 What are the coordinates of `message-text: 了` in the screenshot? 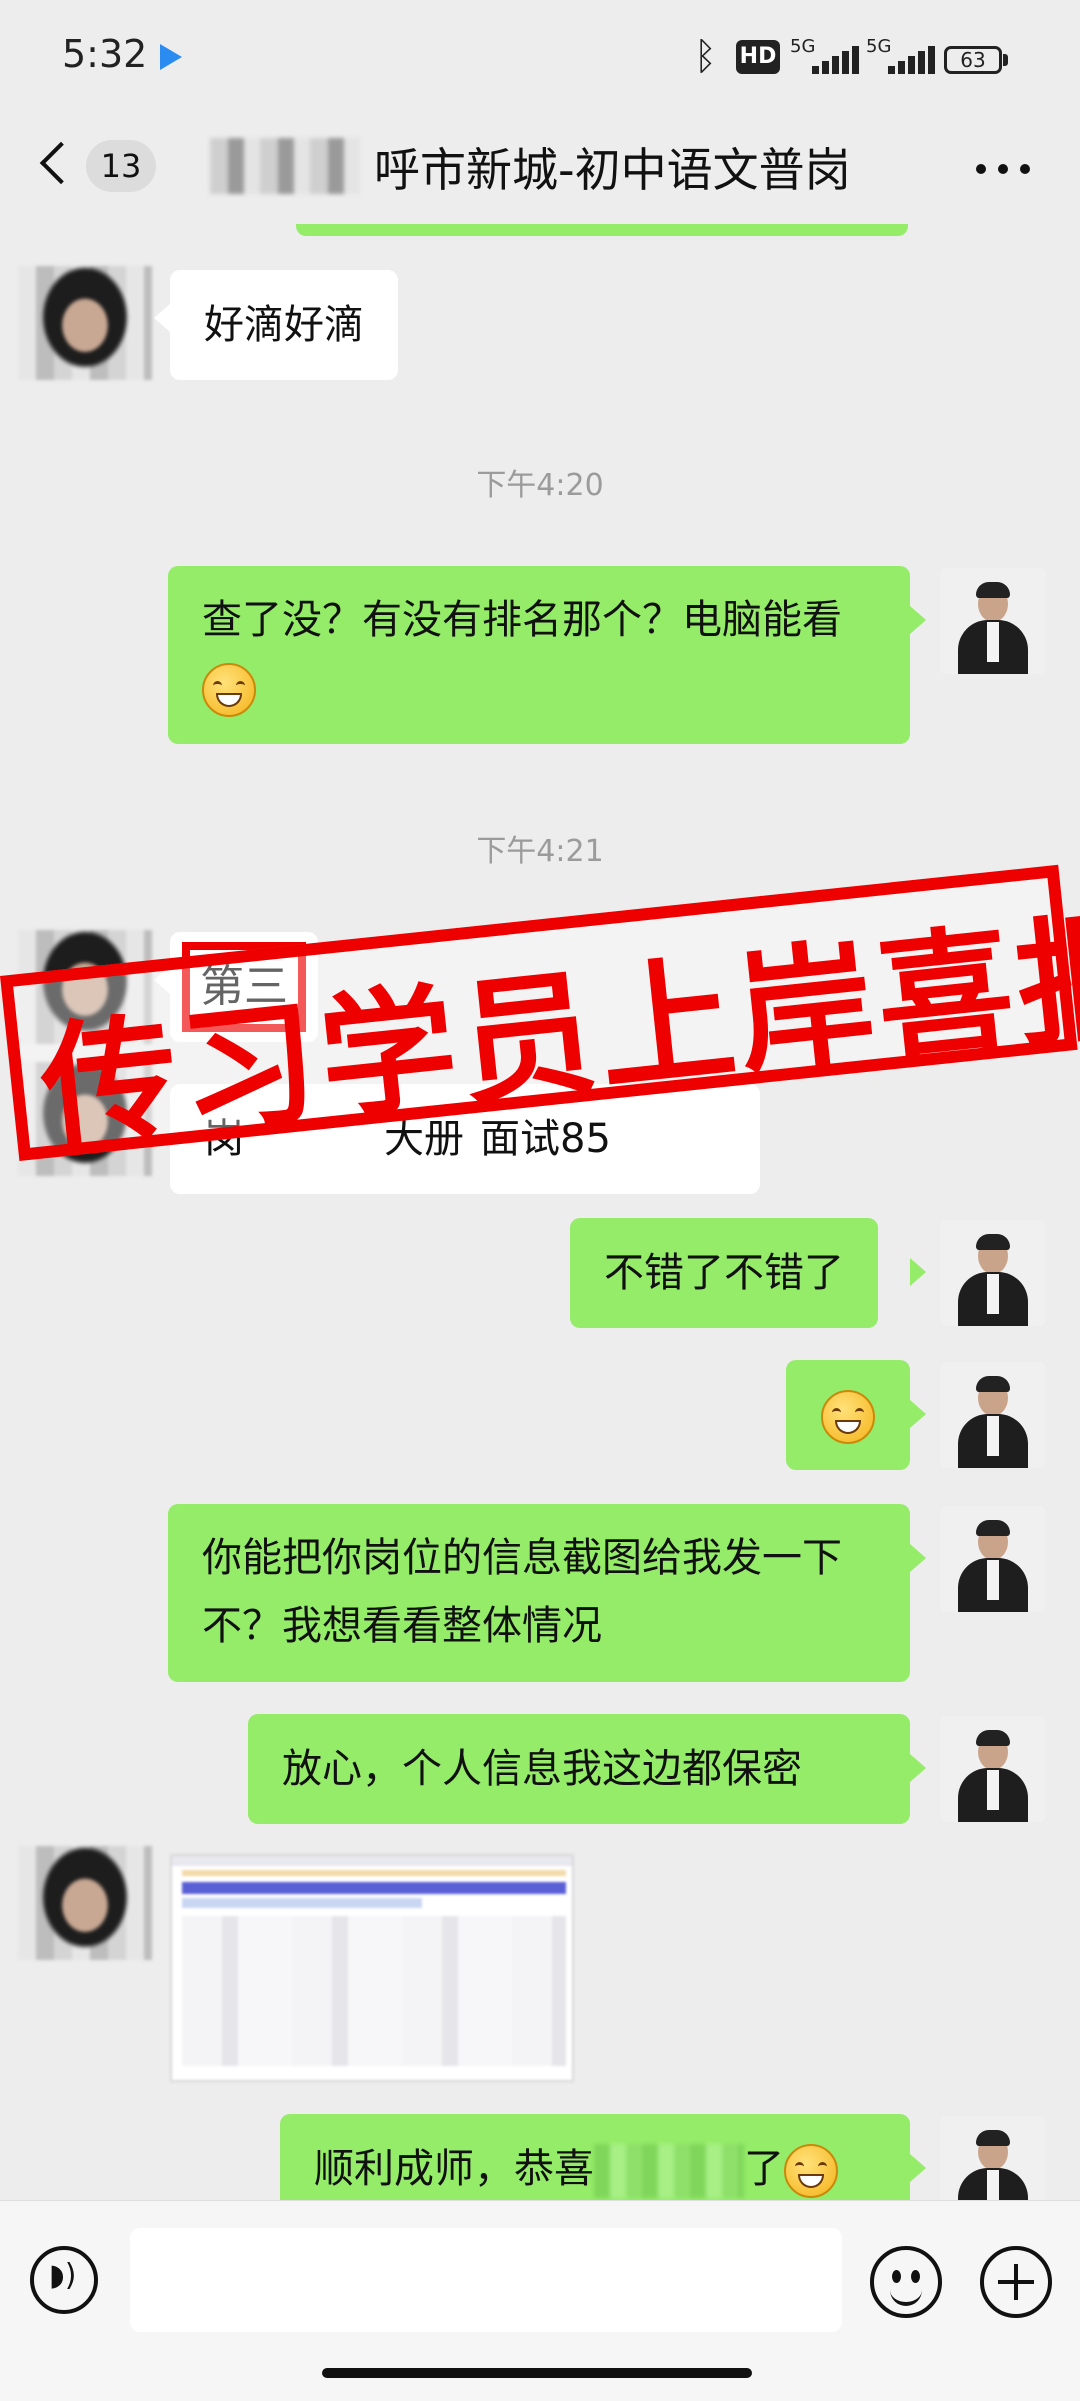 It's located at (764, 2169).